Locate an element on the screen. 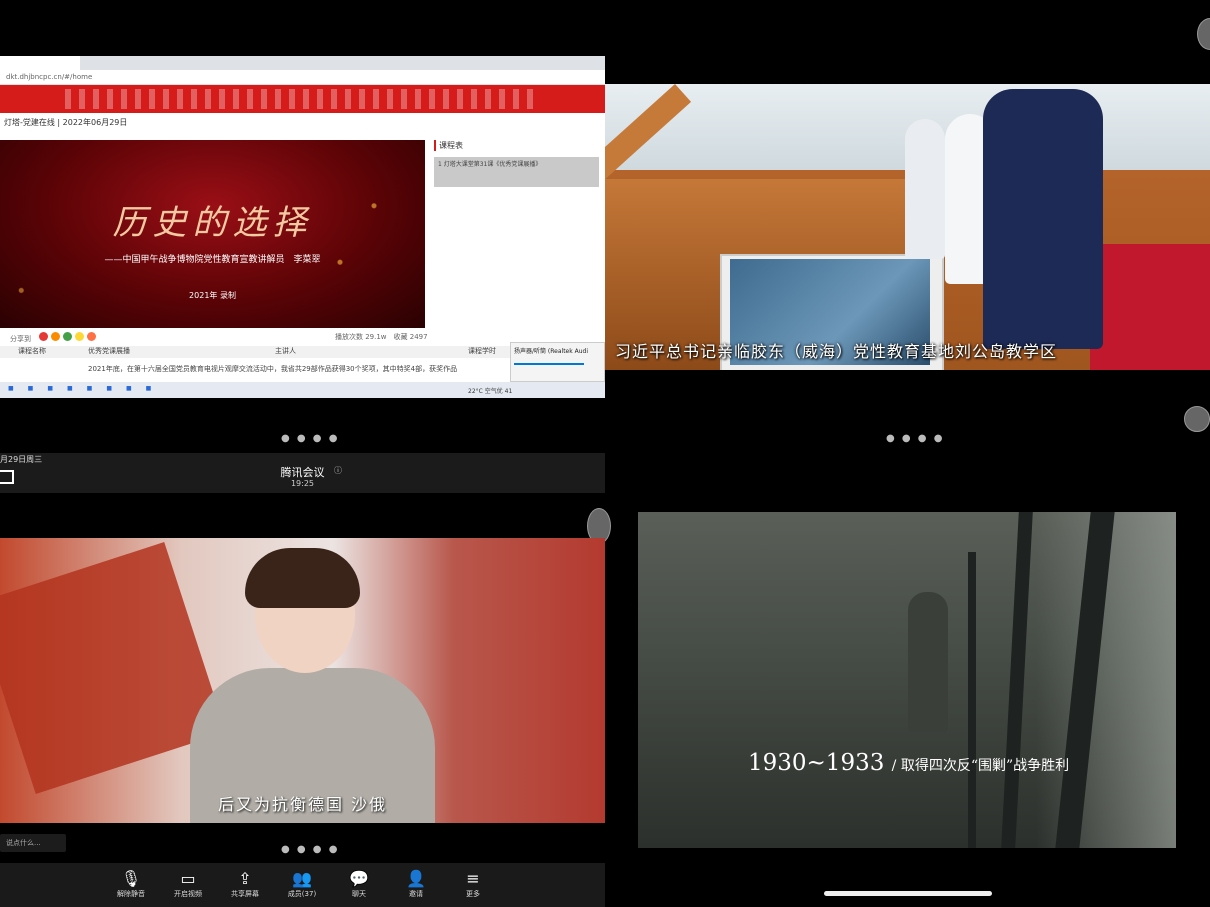  members-icon: 👥 is located at coordinates (302, 878).